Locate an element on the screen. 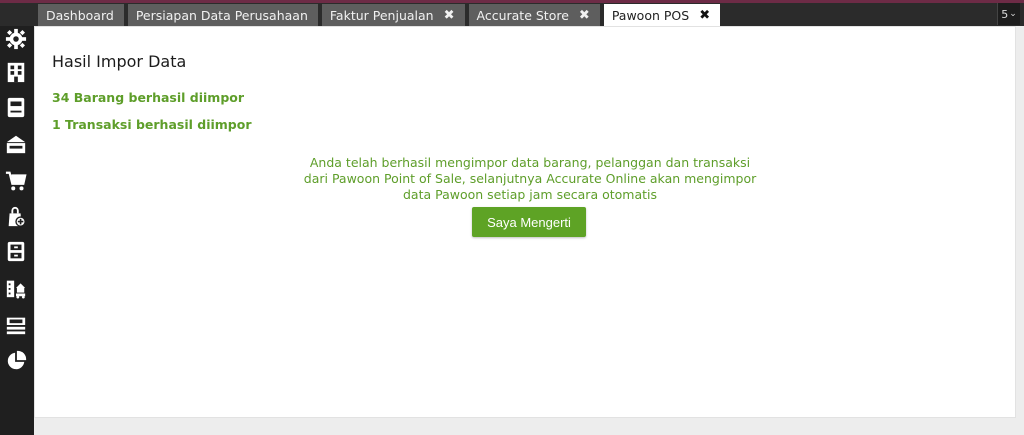  settings-gear-icon is located at coordinates (16, 39).